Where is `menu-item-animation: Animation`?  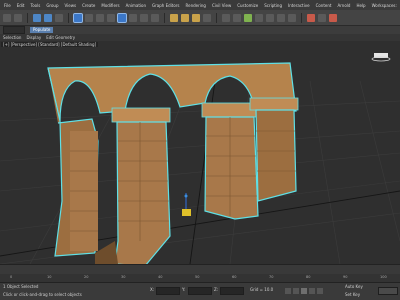 menu-item-animation: Animation is located at coordinates (136, 5).